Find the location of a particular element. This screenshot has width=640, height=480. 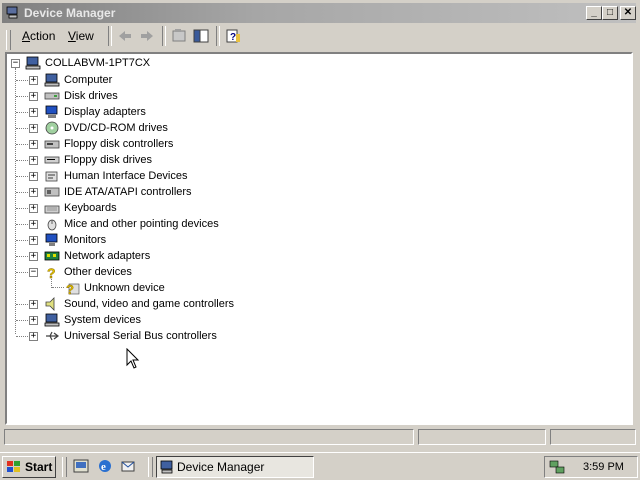

tree-row: + Disk drives is located at coordinates (319, 96).